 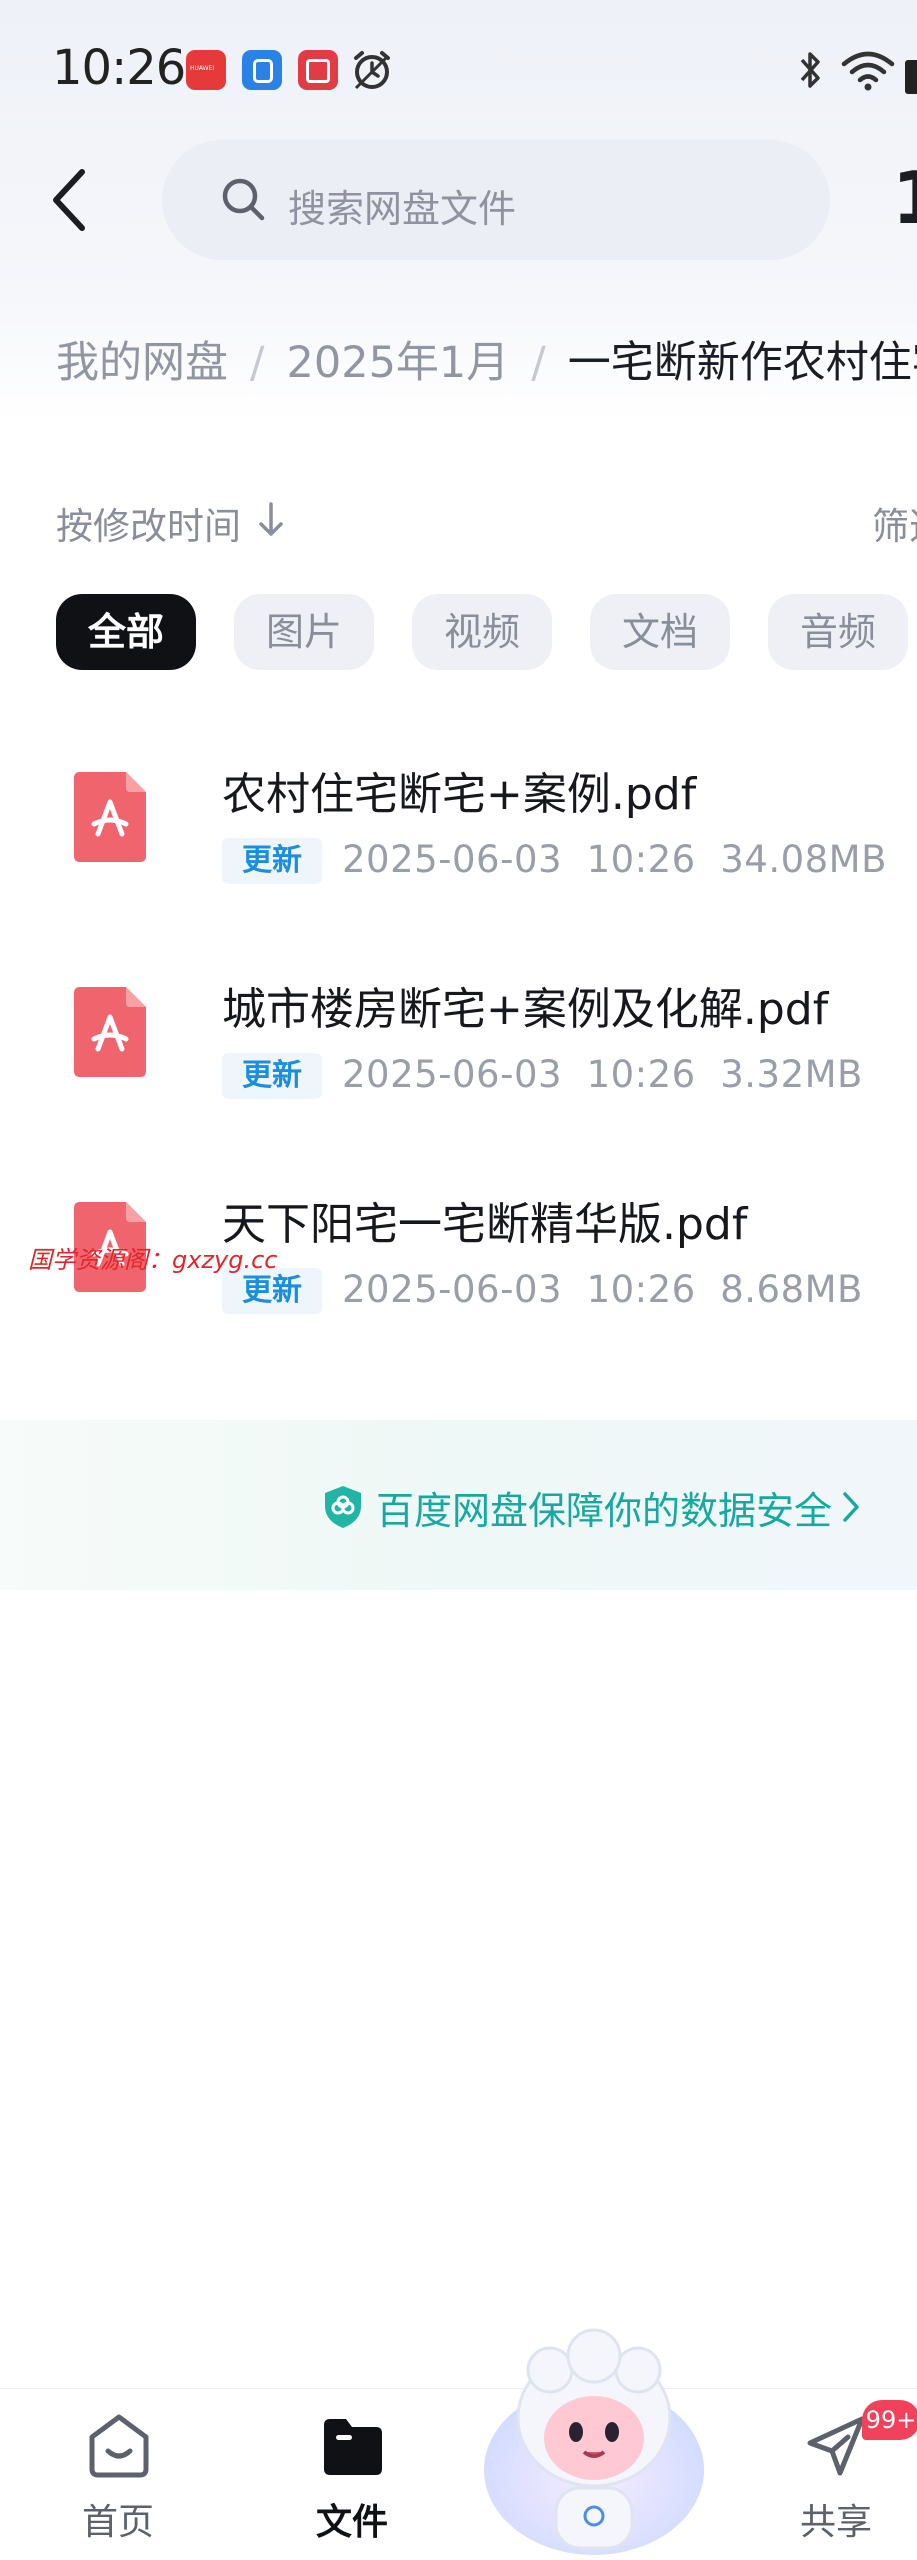 What do you see at coordinates (894, 523) in the screenshot?
I see `filter-button: 筛选` at bounding box center [894, 523].